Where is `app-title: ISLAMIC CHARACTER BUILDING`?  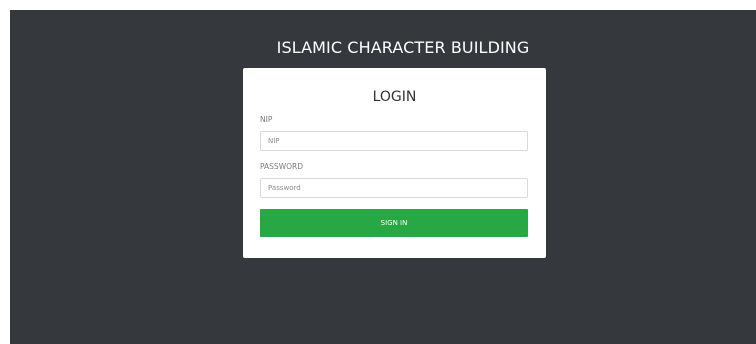 app-title: ISLAMIC CHARACTER BUILDING is located at coordinates (403, 47).